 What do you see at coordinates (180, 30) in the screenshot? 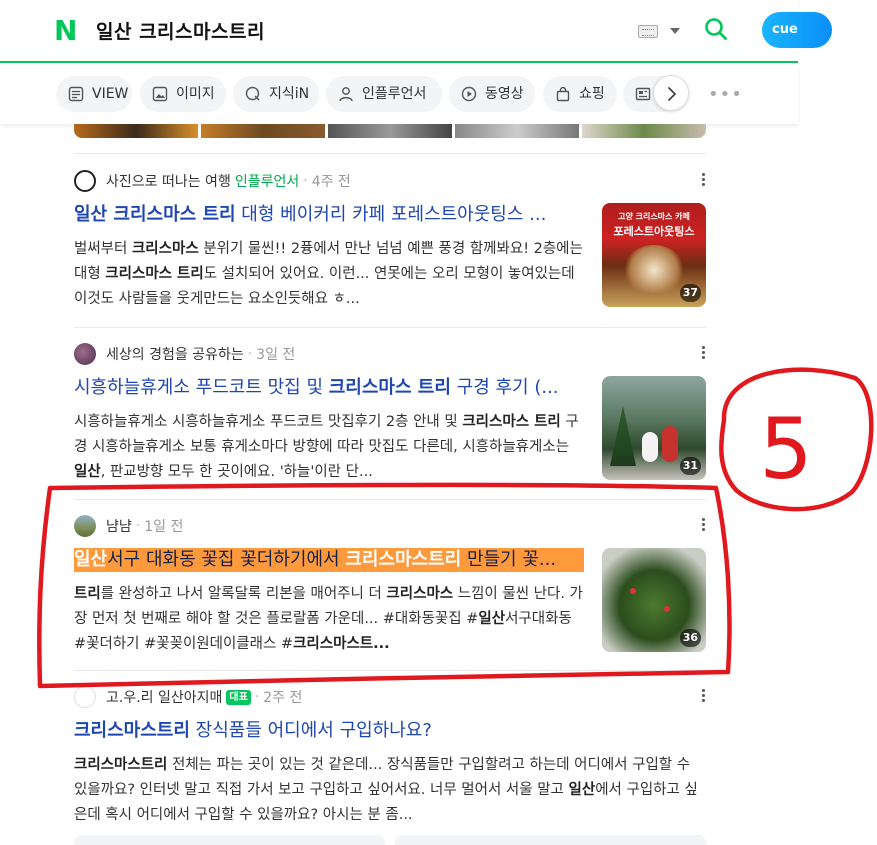
I see `search-query: 일산 크리스마스트리` at bounding box center [180, 30].